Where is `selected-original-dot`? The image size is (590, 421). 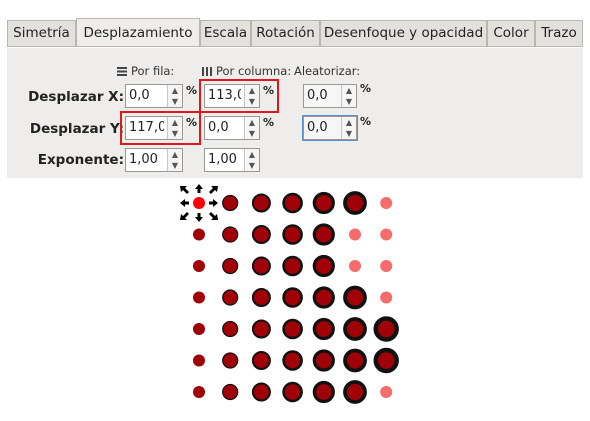 selected-original-dot is located at coordinates (199, 203).